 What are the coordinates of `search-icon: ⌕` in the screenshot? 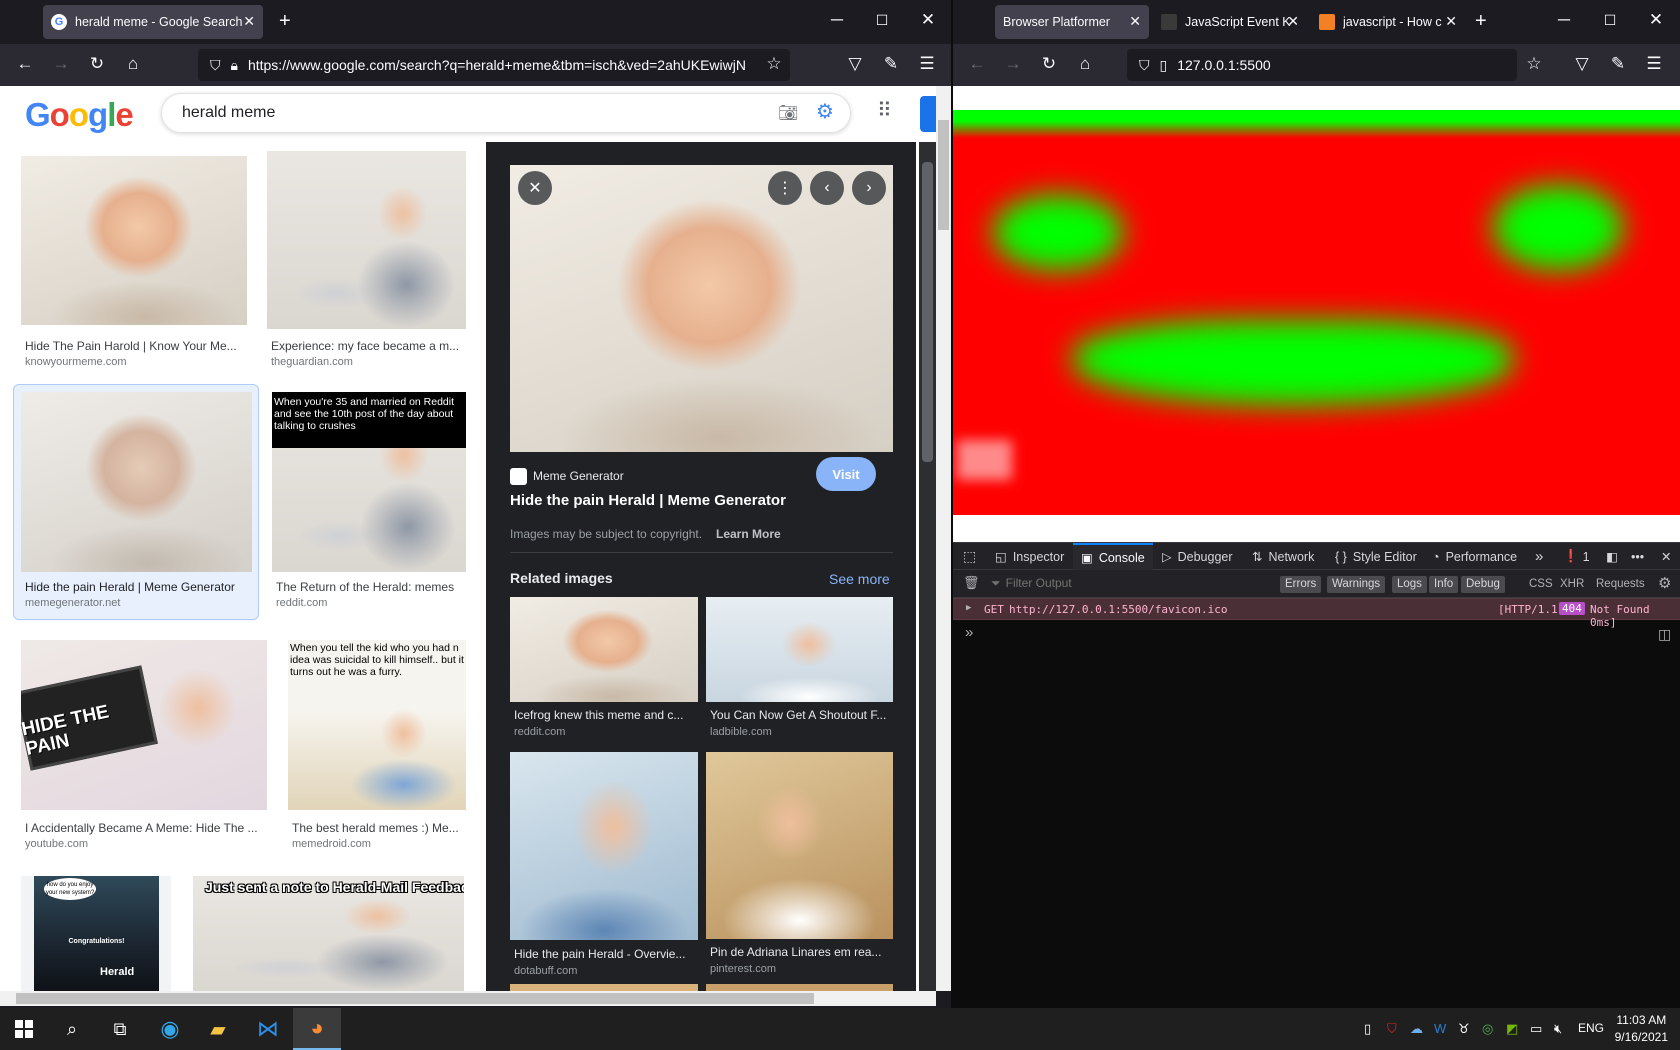 It's located at (72, 1029).